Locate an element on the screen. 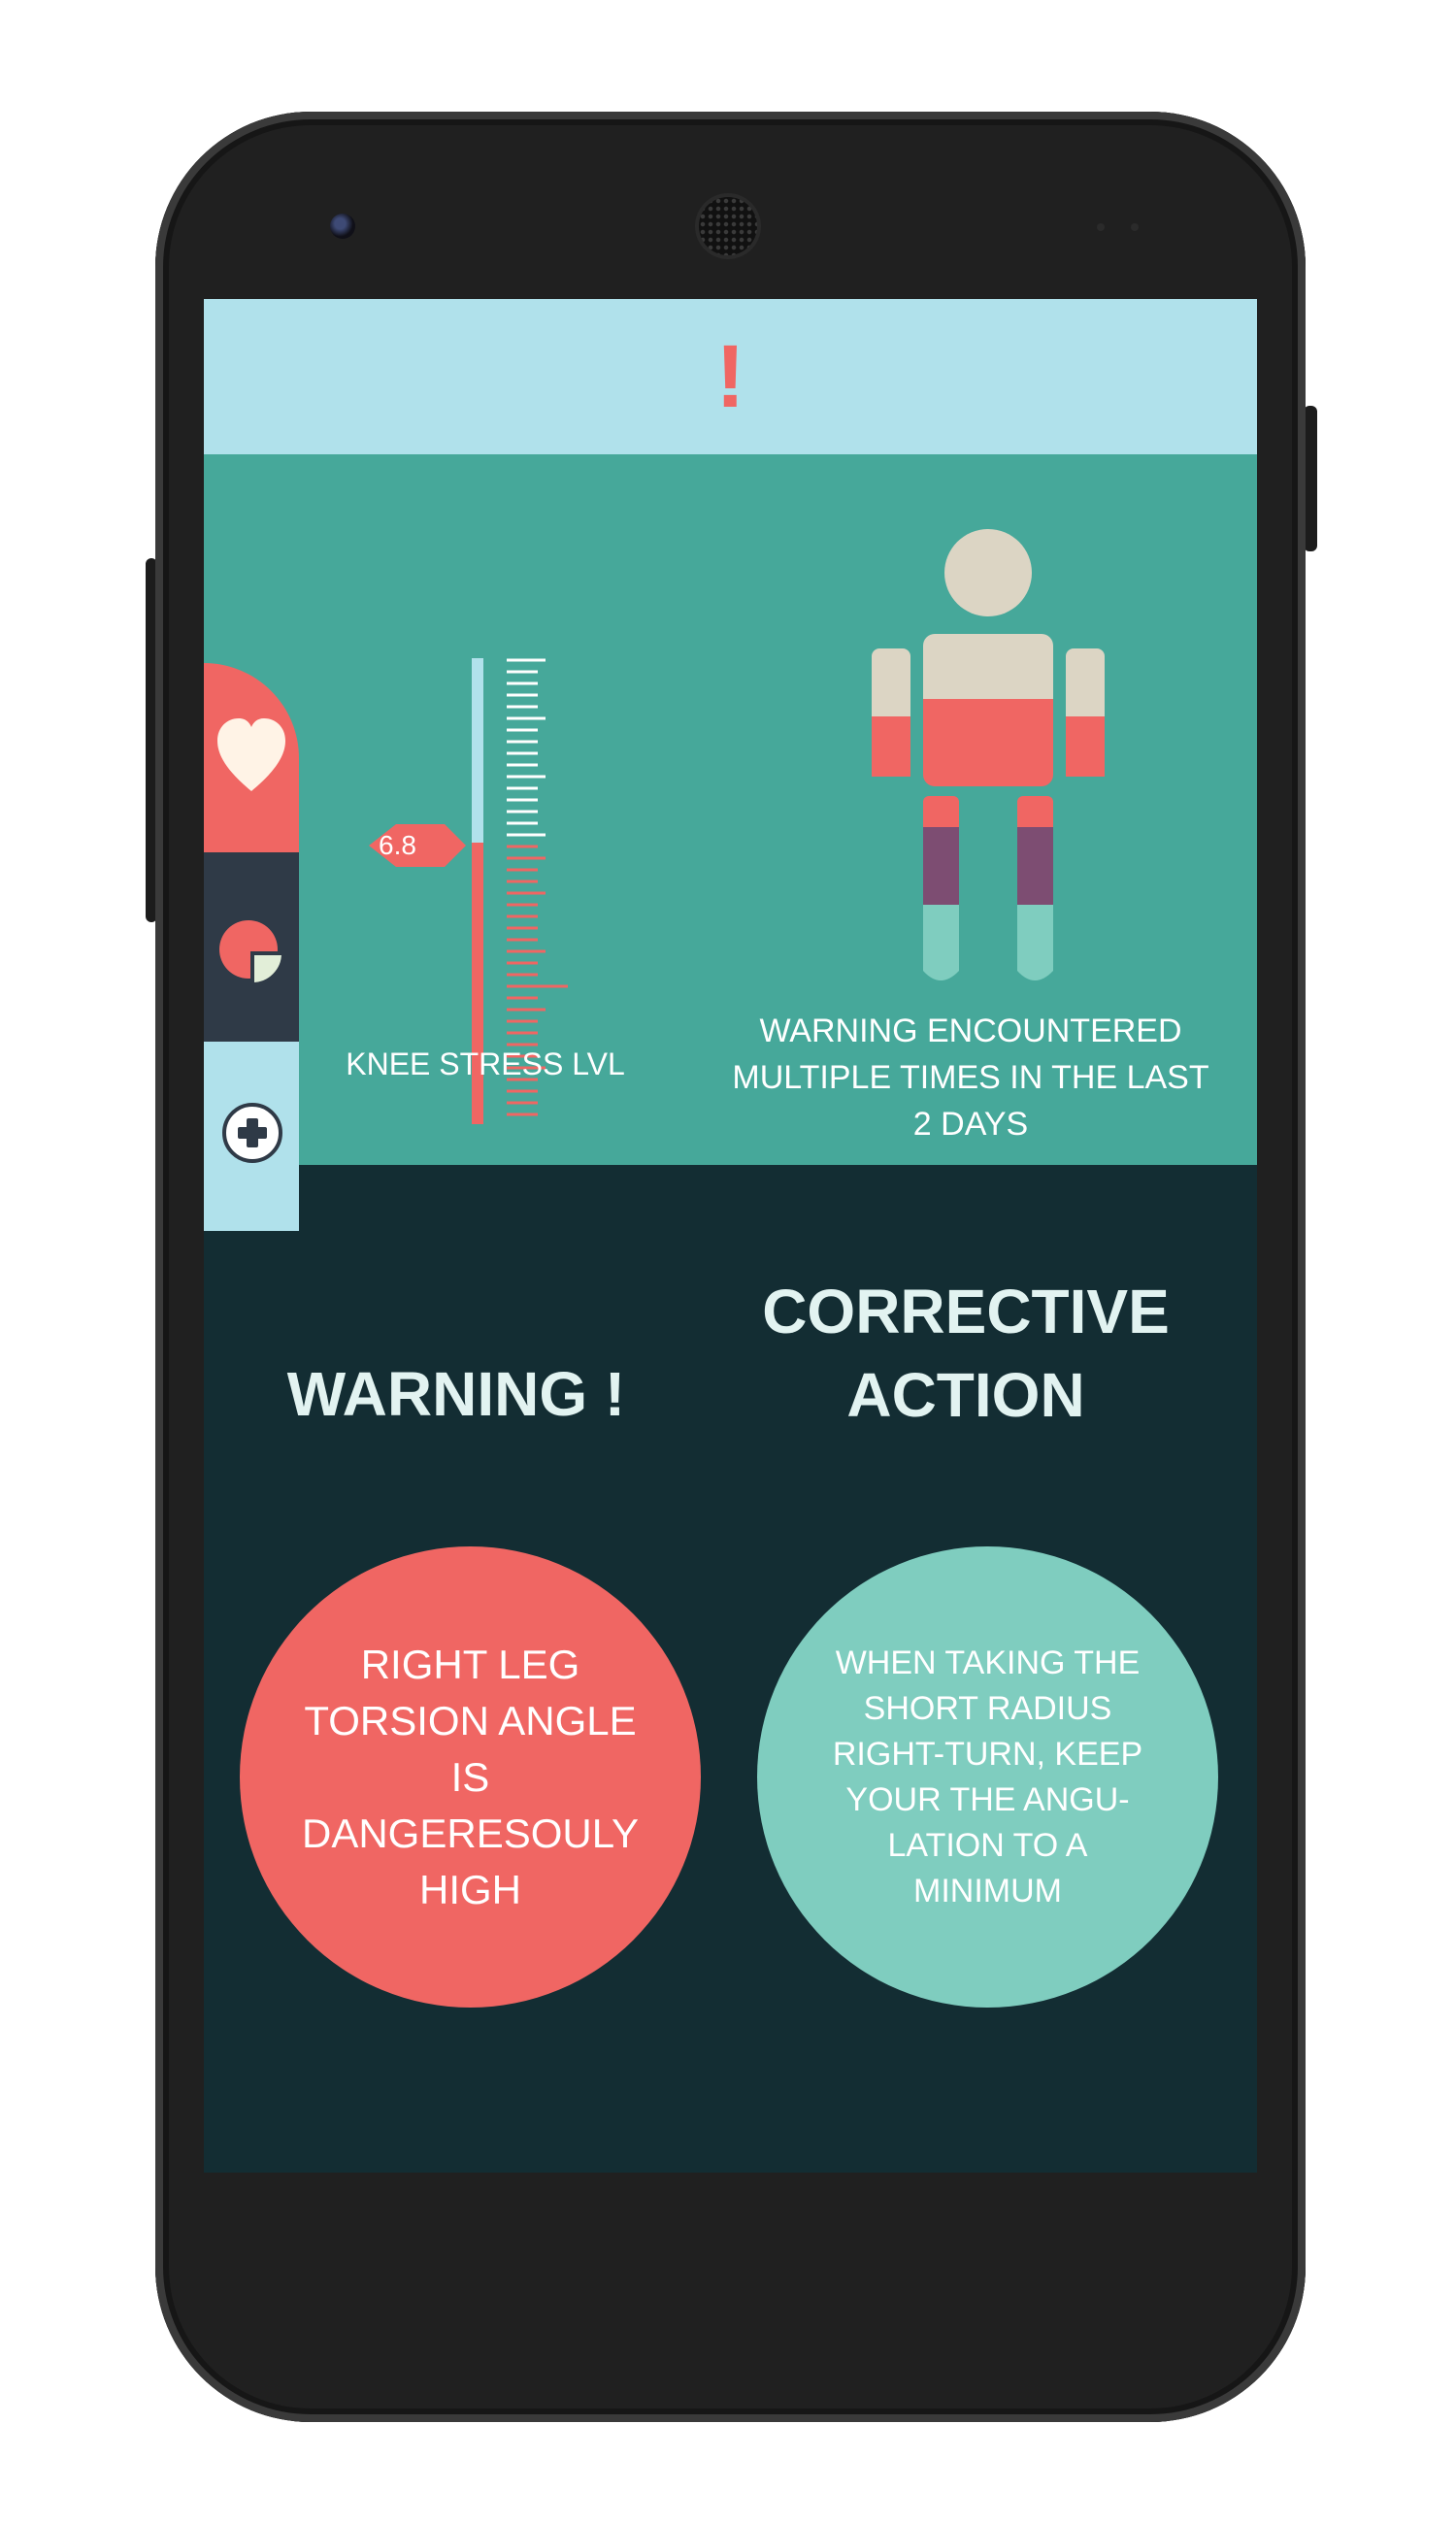 The height and width of the screenshot is (2524, 1456). front-camera is located at coordinates (342, 226).